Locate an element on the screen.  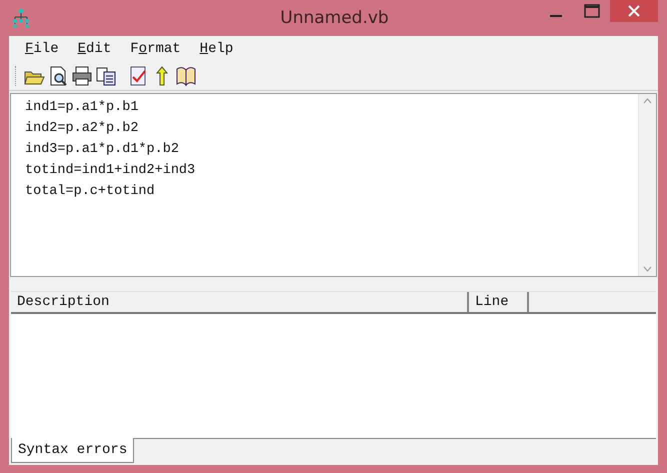
menu-item: Help is located at coordinates (217, 49).